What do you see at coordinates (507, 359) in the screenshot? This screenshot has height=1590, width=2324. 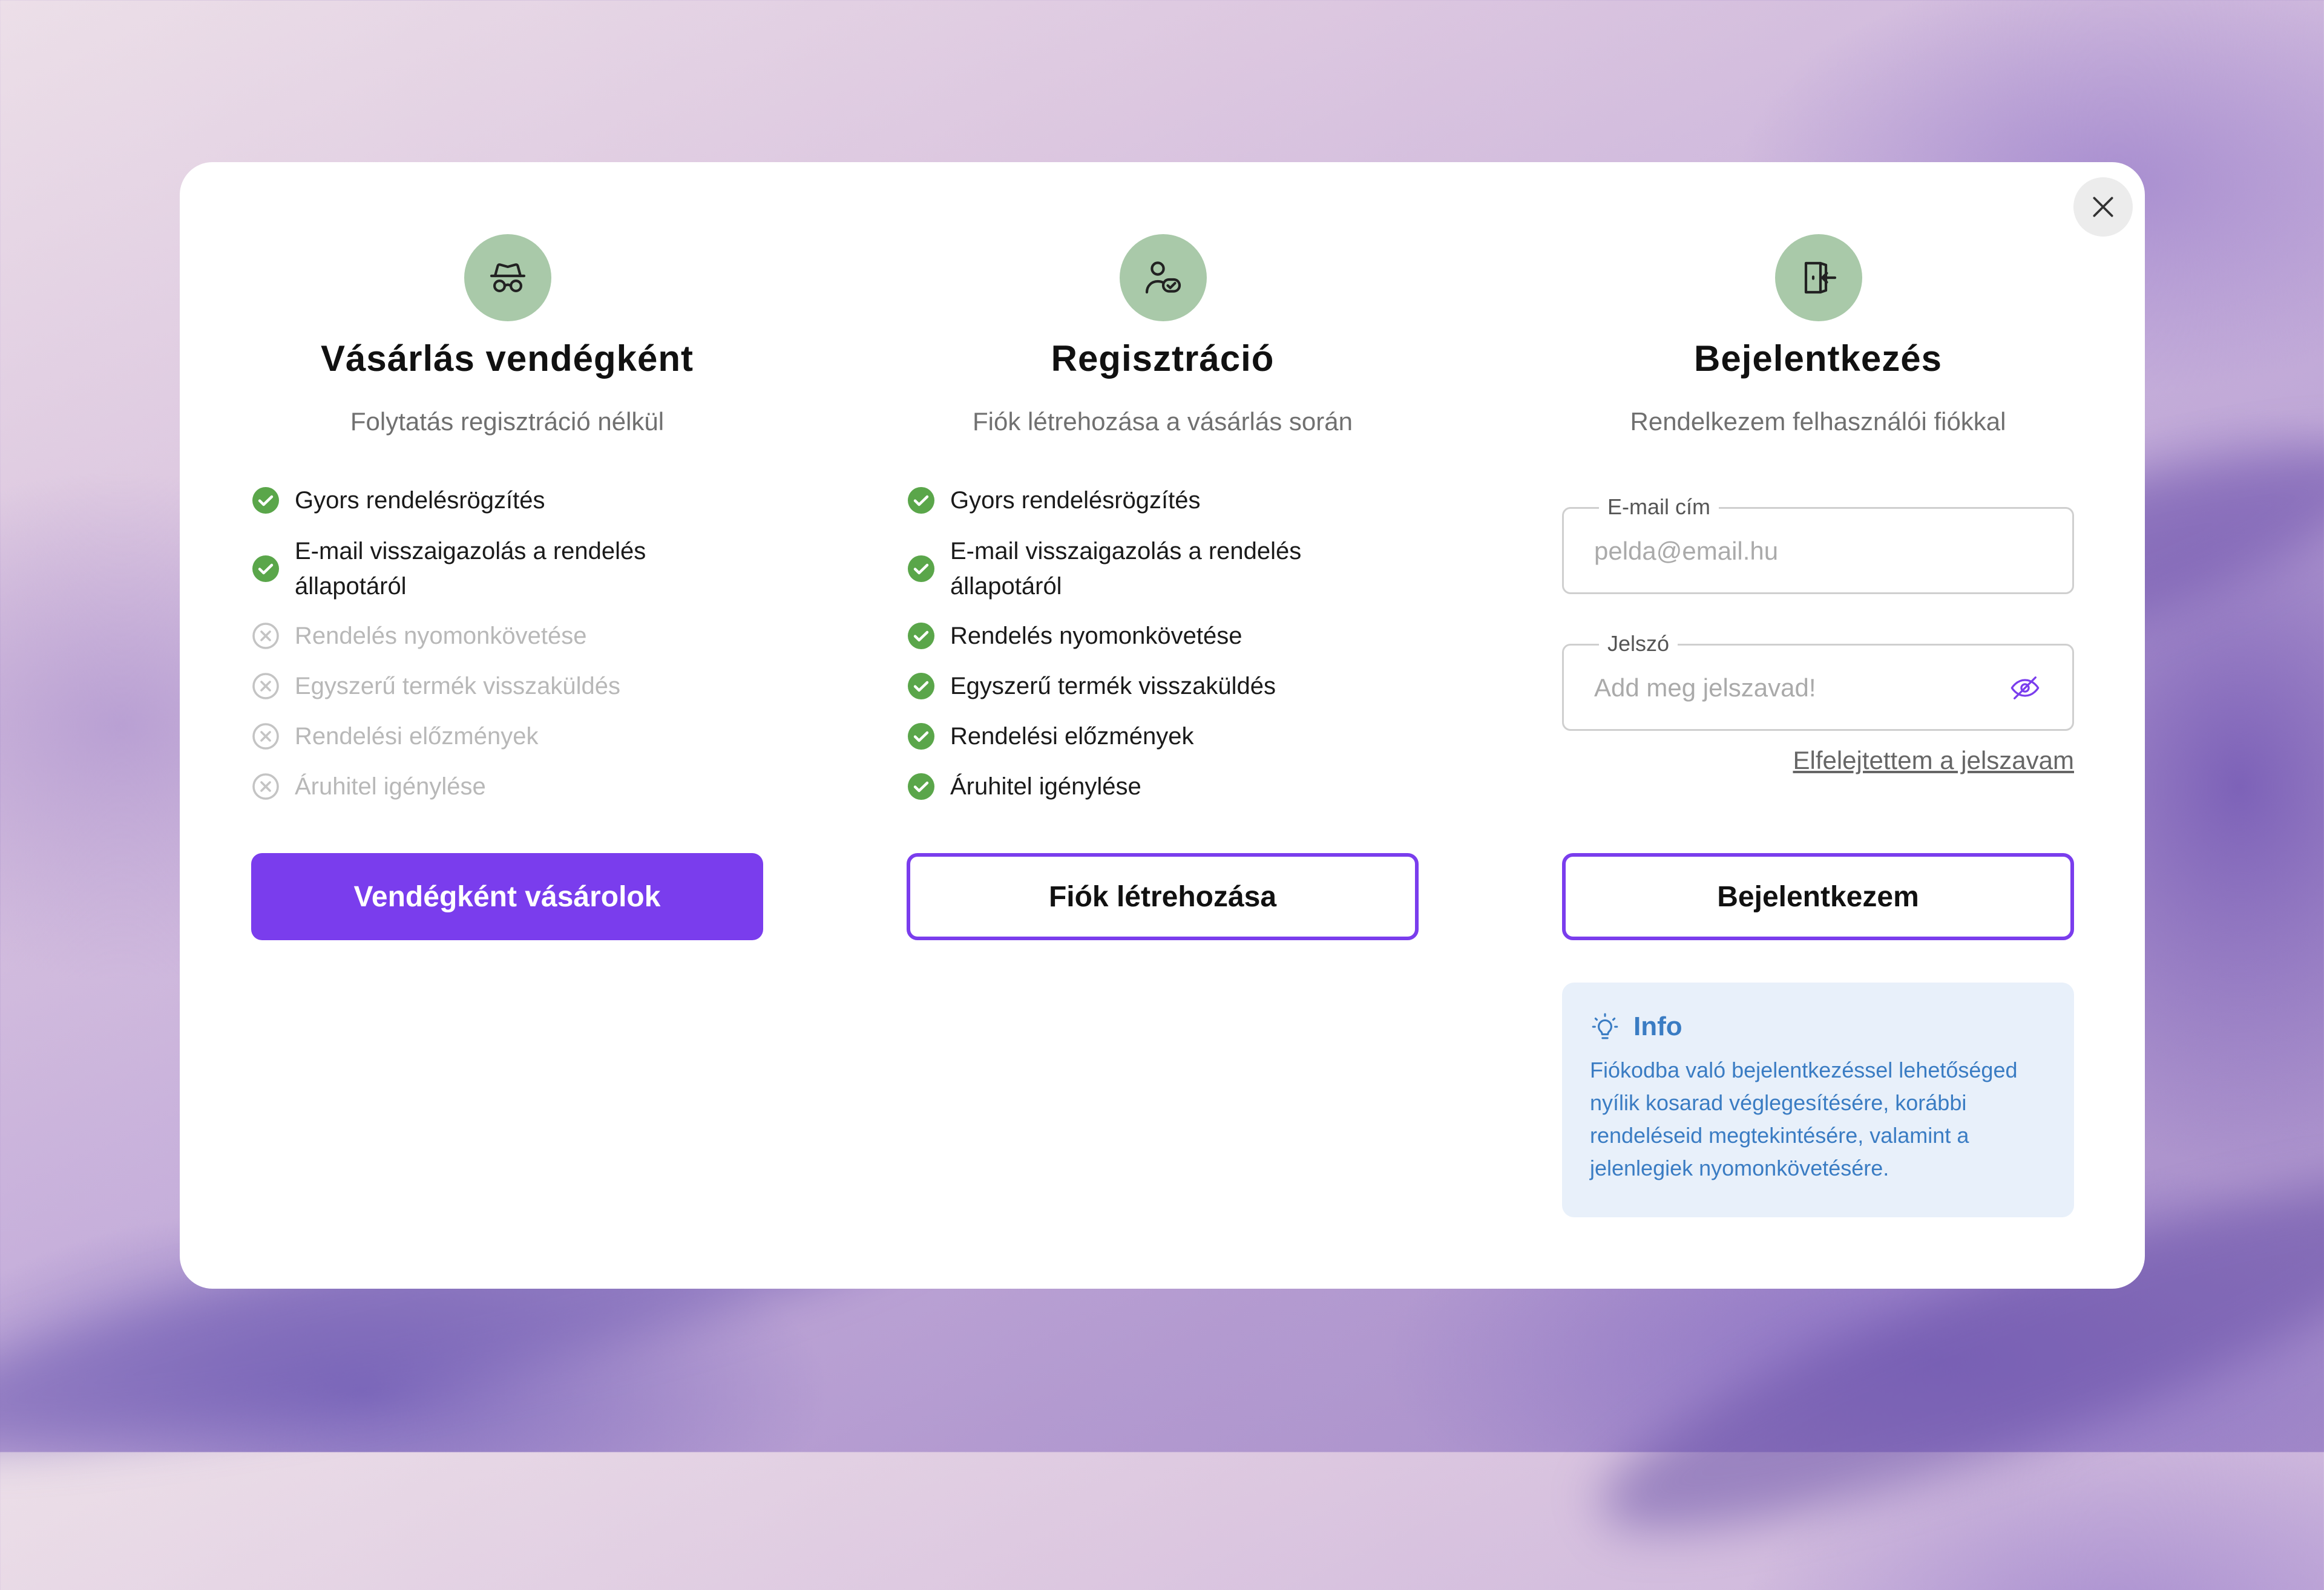 I see `guest-title: Vásárlás vendégként` at bounding box center [507, 359].